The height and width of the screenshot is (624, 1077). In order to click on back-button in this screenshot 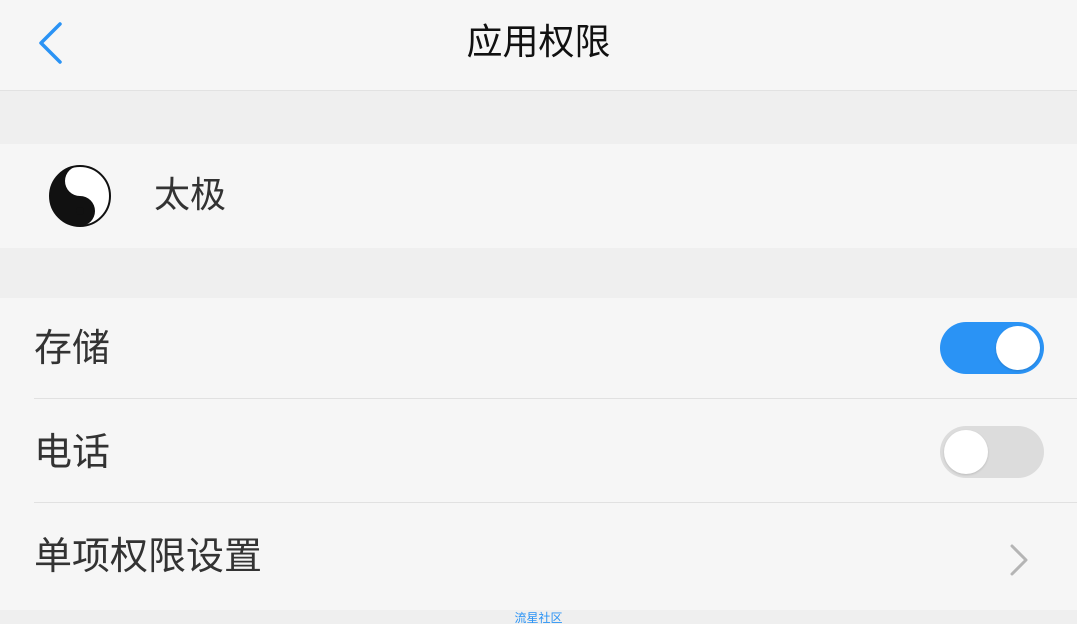, I will do `click(52, 43)`.